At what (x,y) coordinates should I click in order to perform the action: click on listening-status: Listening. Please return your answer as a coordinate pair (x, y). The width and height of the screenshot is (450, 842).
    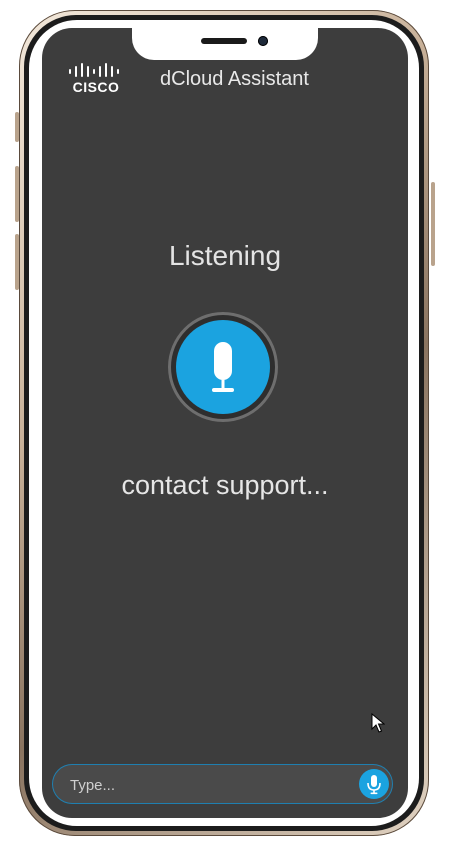
    Looking at the image, I should click on (225, 255).